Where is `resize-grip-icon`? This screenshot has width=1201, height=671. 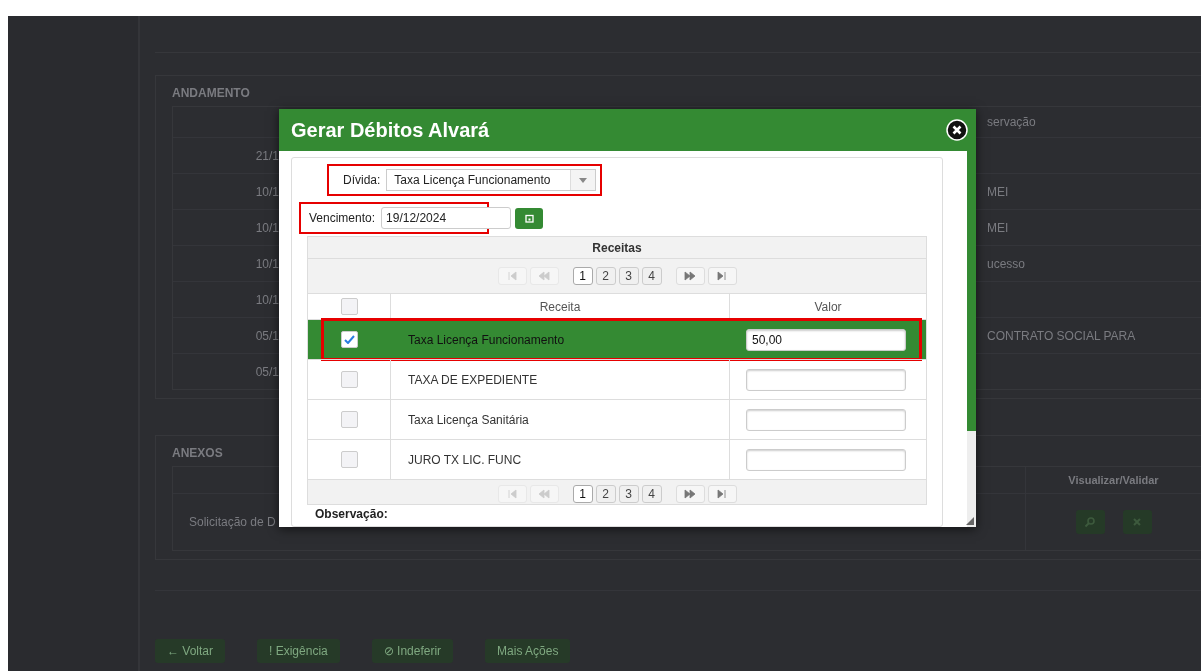 resize-grip-icon is located at coordinates (970, 521).